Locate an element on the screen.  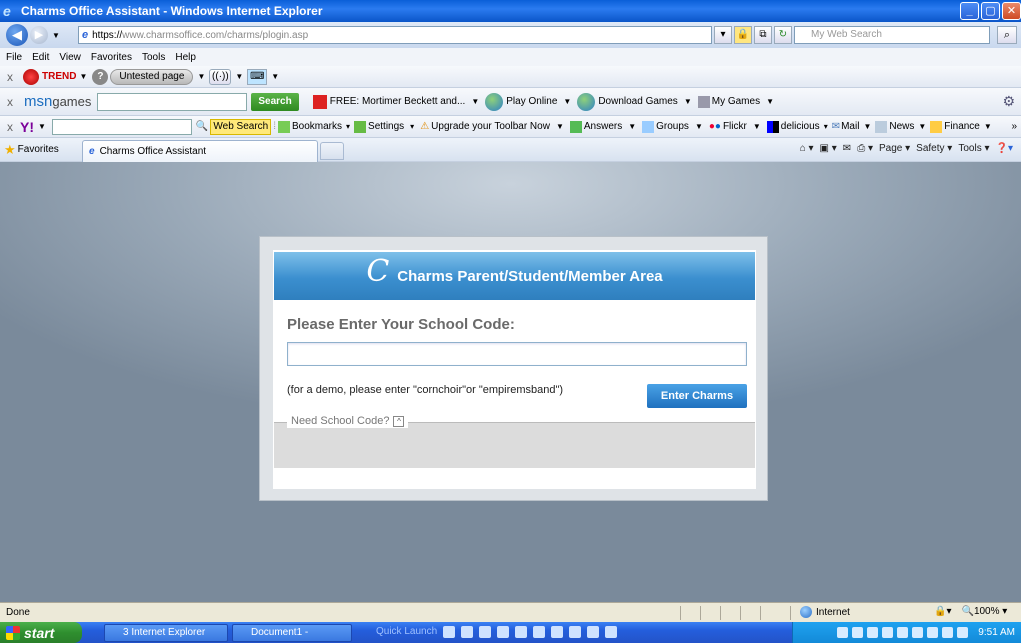
safety-menu: Safety ▾ is located at coordinates (934, 148).